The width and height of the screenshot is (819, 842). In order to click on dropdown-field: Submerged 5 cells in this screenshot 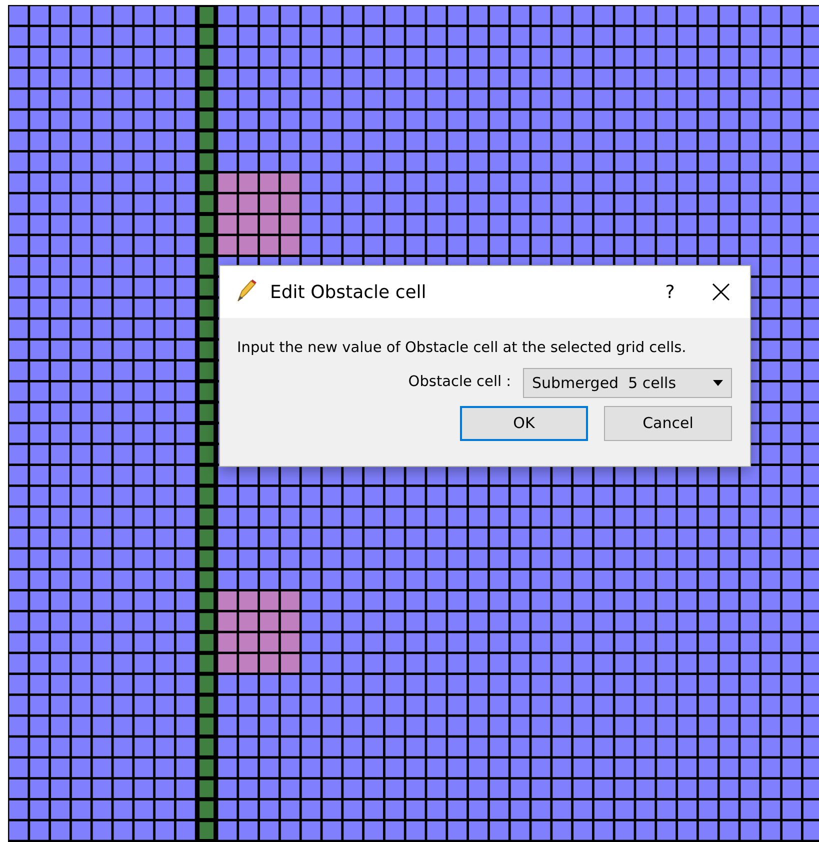, I will do `click(627, 383)`.